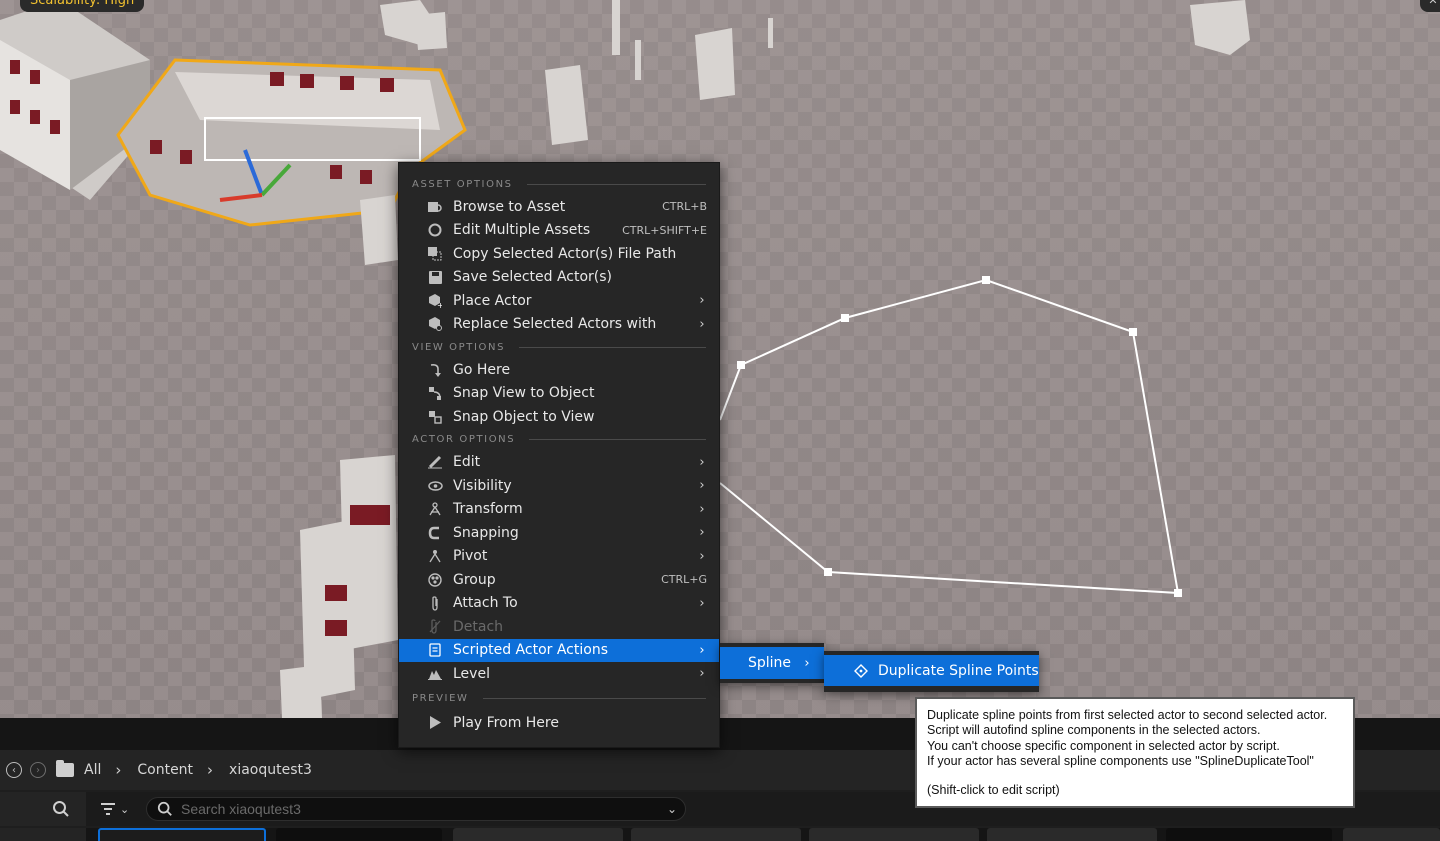  I want to click on menu-item-duplicate-spline-points: Duplicate Spline Points, so click(931, 670).